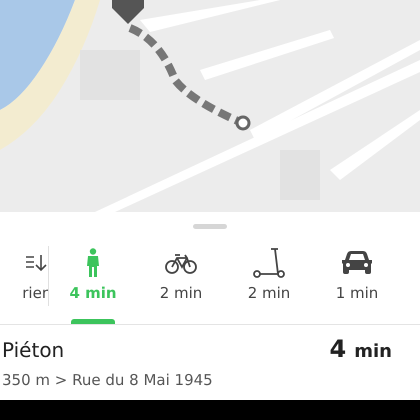 The height and width of the screenshot is (420, 420). Describe the element at coordinates (108, 380) in the screenshot. I see `route-detail: 350 m > Rue du 8 Mai 1945` at that location.